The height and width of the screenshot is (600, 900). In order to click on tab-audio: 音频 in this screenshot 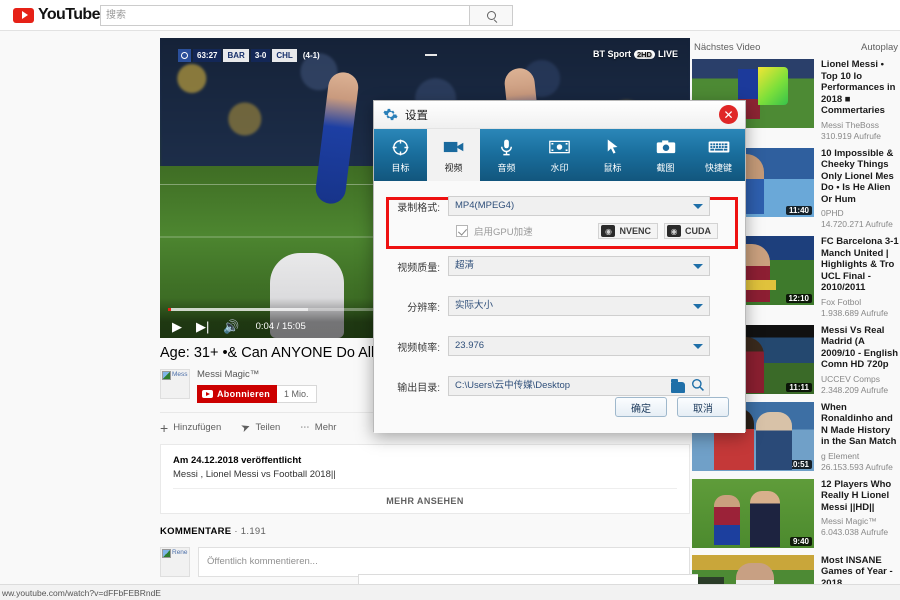, I will do `click(506, 155)`.